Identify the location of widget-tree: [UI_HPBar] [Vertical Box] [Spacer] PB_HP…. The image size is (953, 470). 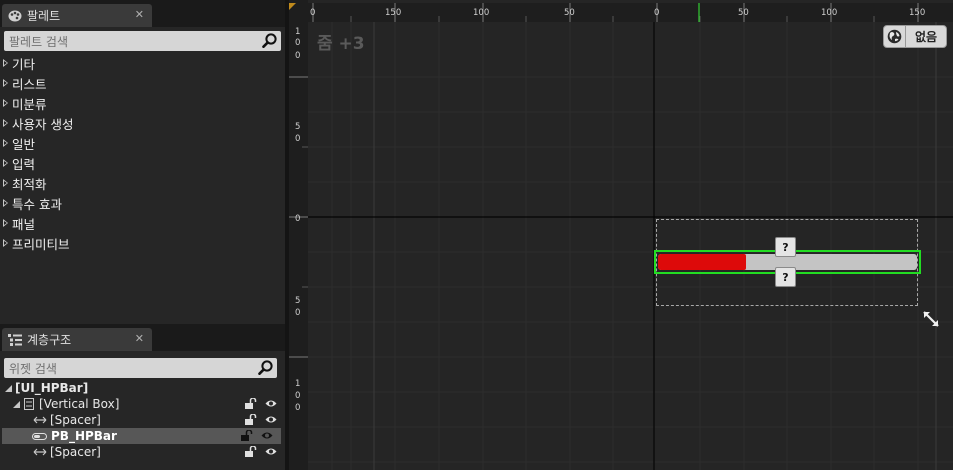
(142, 420).